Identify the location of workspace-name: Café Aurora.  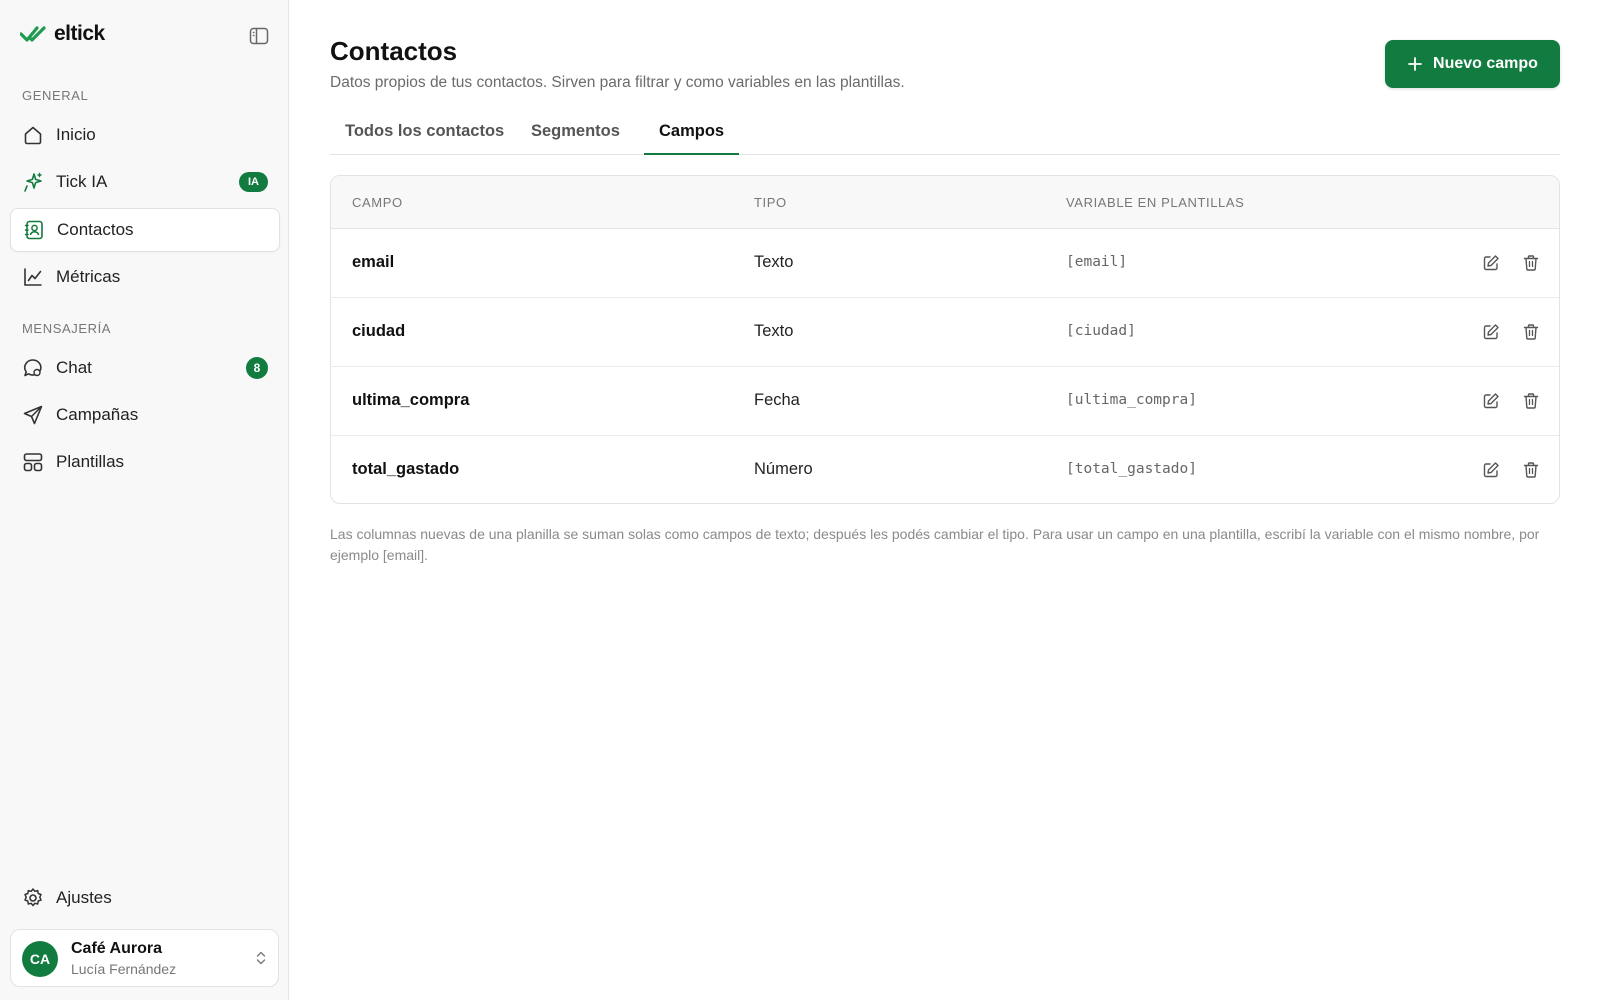
(116, 948).